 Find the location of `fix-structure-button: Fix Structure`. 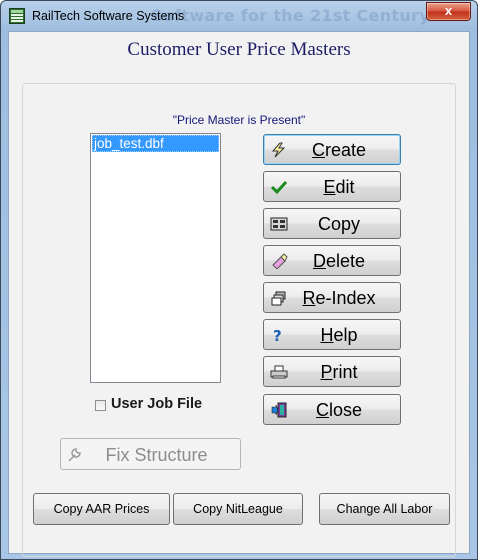

fix-structure-button: Fix Structure is located at coordinates (150, 454).